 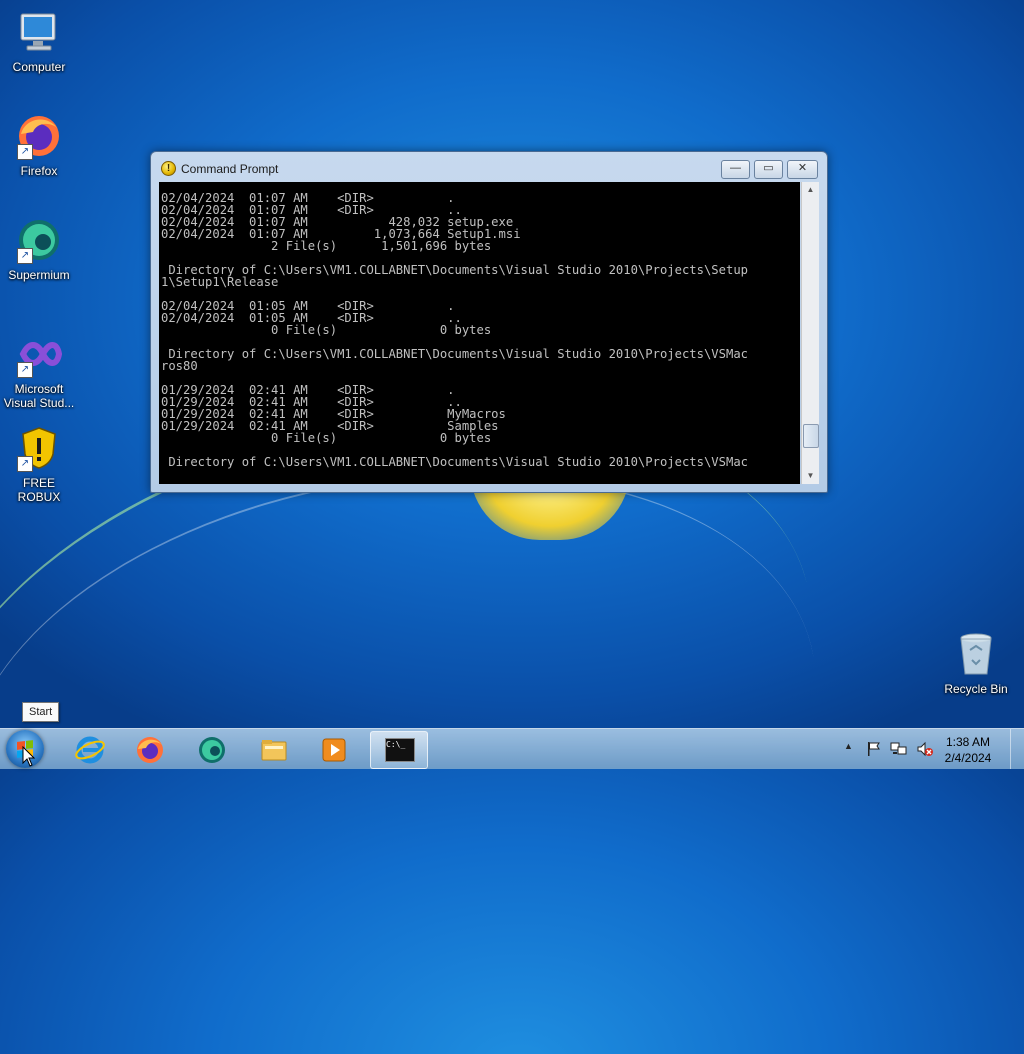 I want to click on recycle-bin-icon, so click(x=976, y=654).